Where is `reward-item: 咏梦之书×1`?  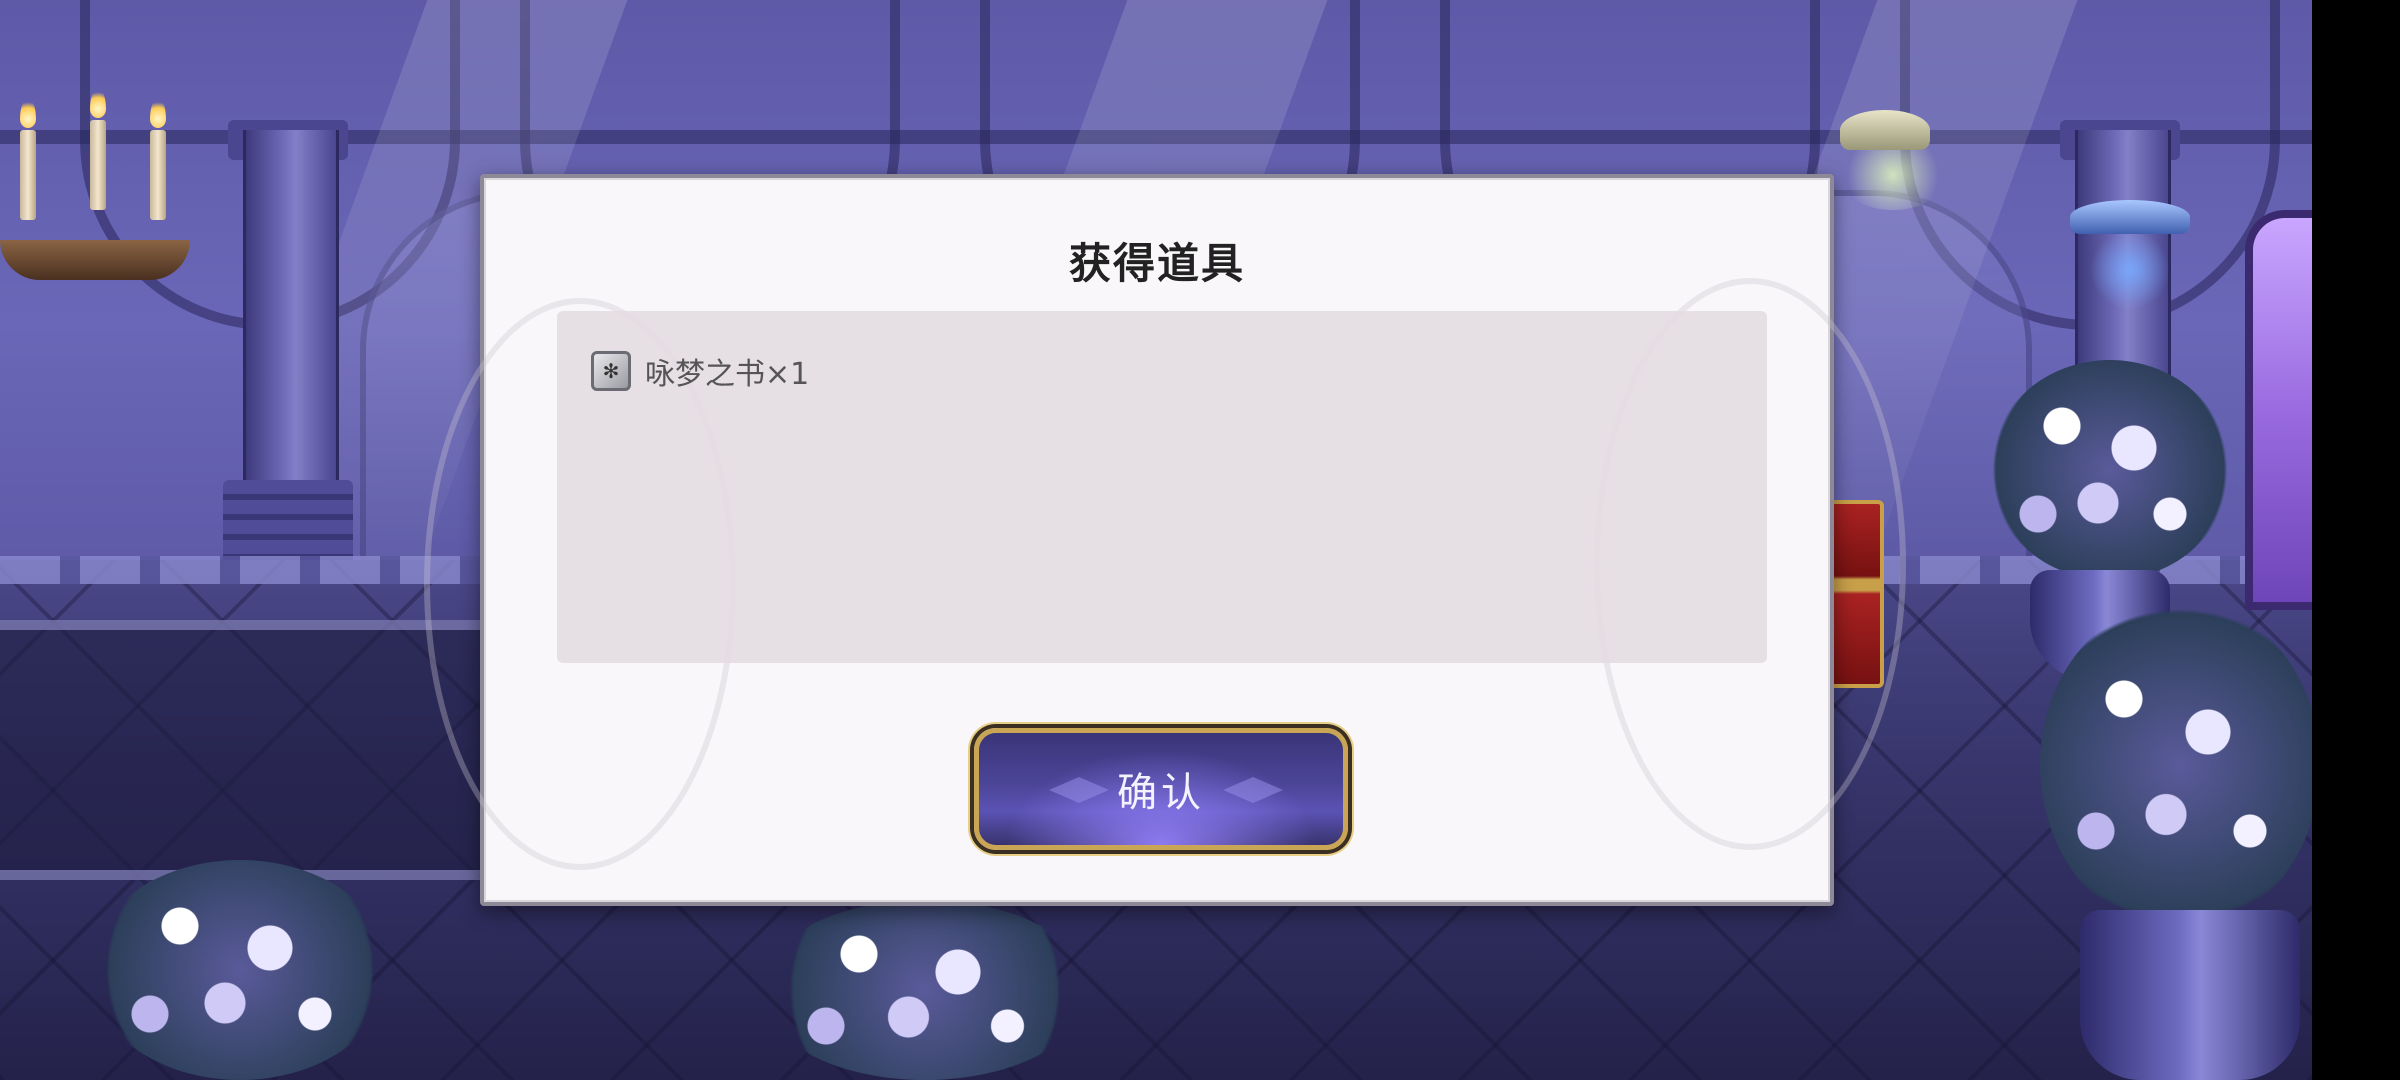 reward-item: 咏梦之书×1 is located at coordinates (700, 371).